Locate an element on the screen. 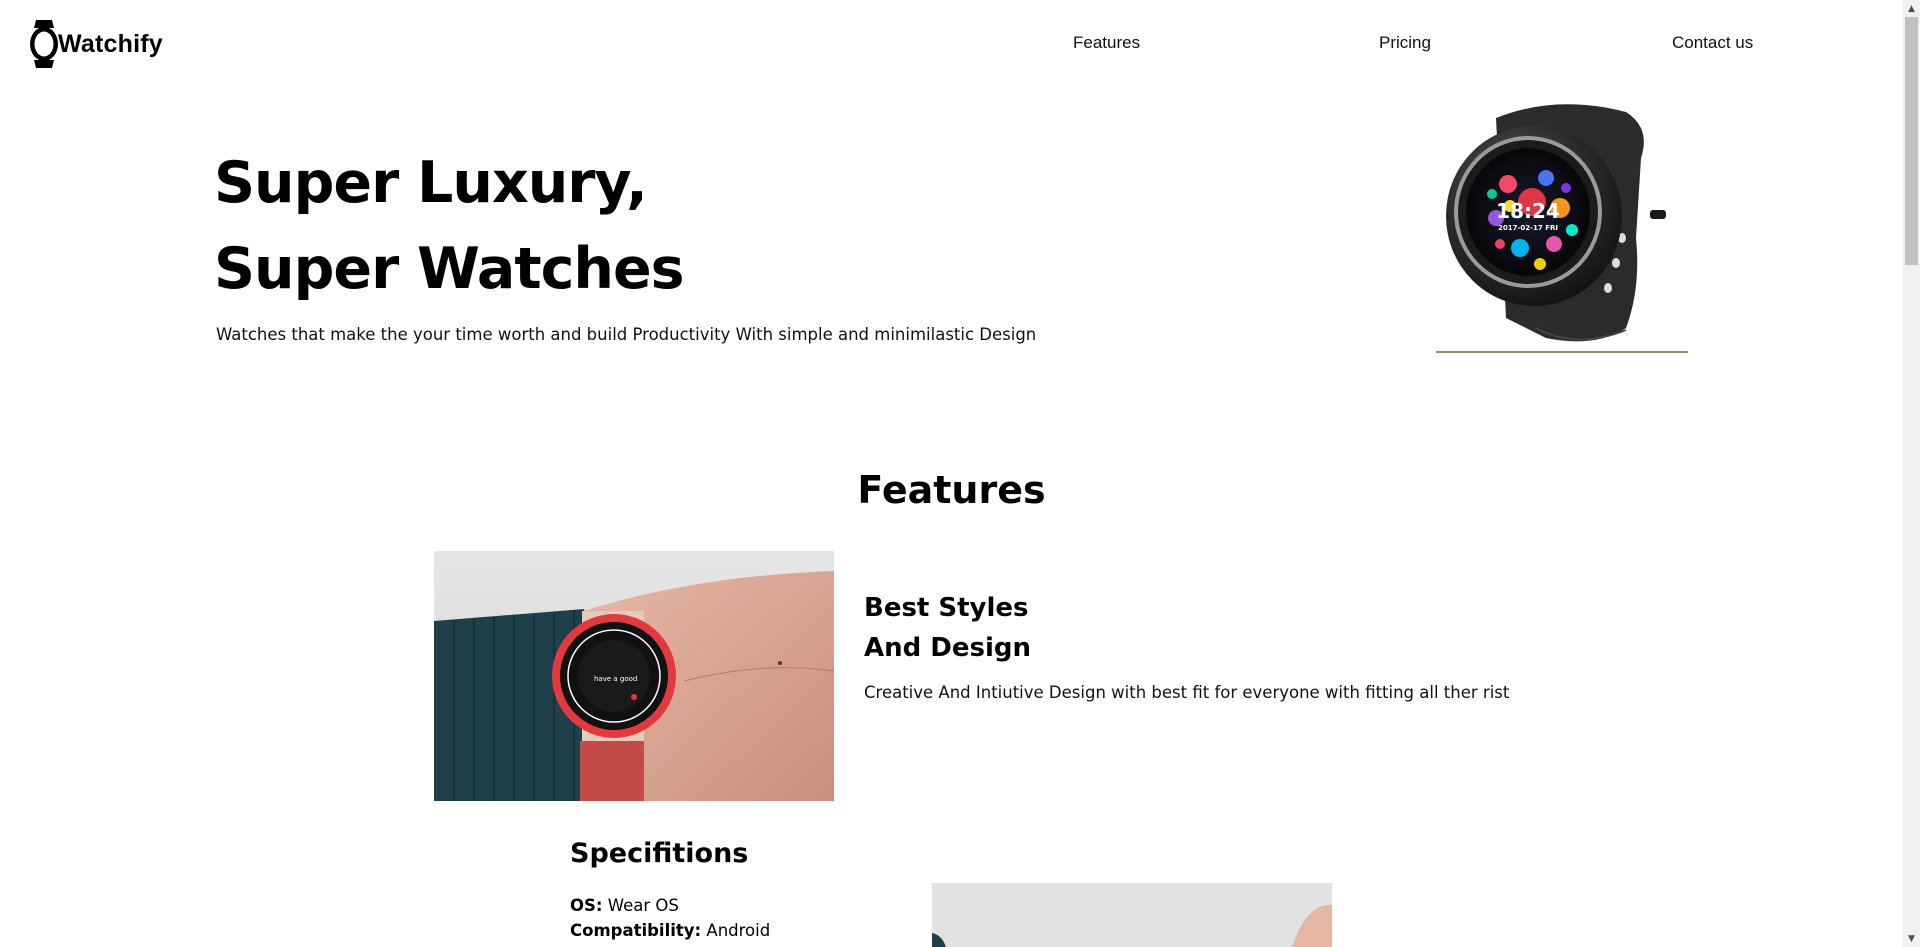 The image size is (1920, 947). watch-icon is located at coordinates (44, 44).